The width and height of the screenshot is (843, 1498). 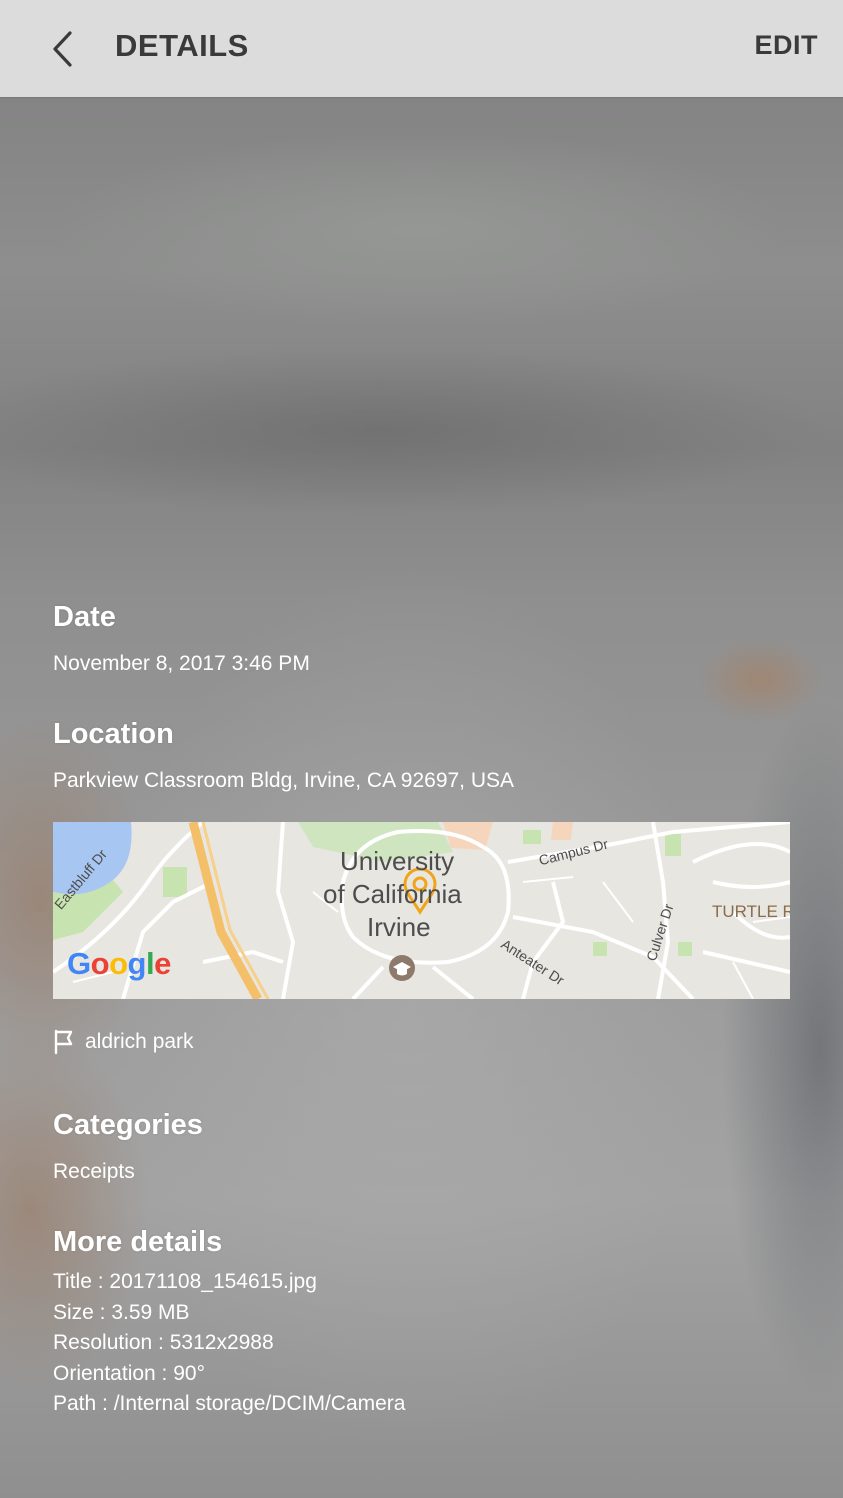 What do you see at coordinates (185, 1281) in the screenshot?
I see `detail-title: Title : 20171108_154615.jpg` at bounding box center [185, 1281].